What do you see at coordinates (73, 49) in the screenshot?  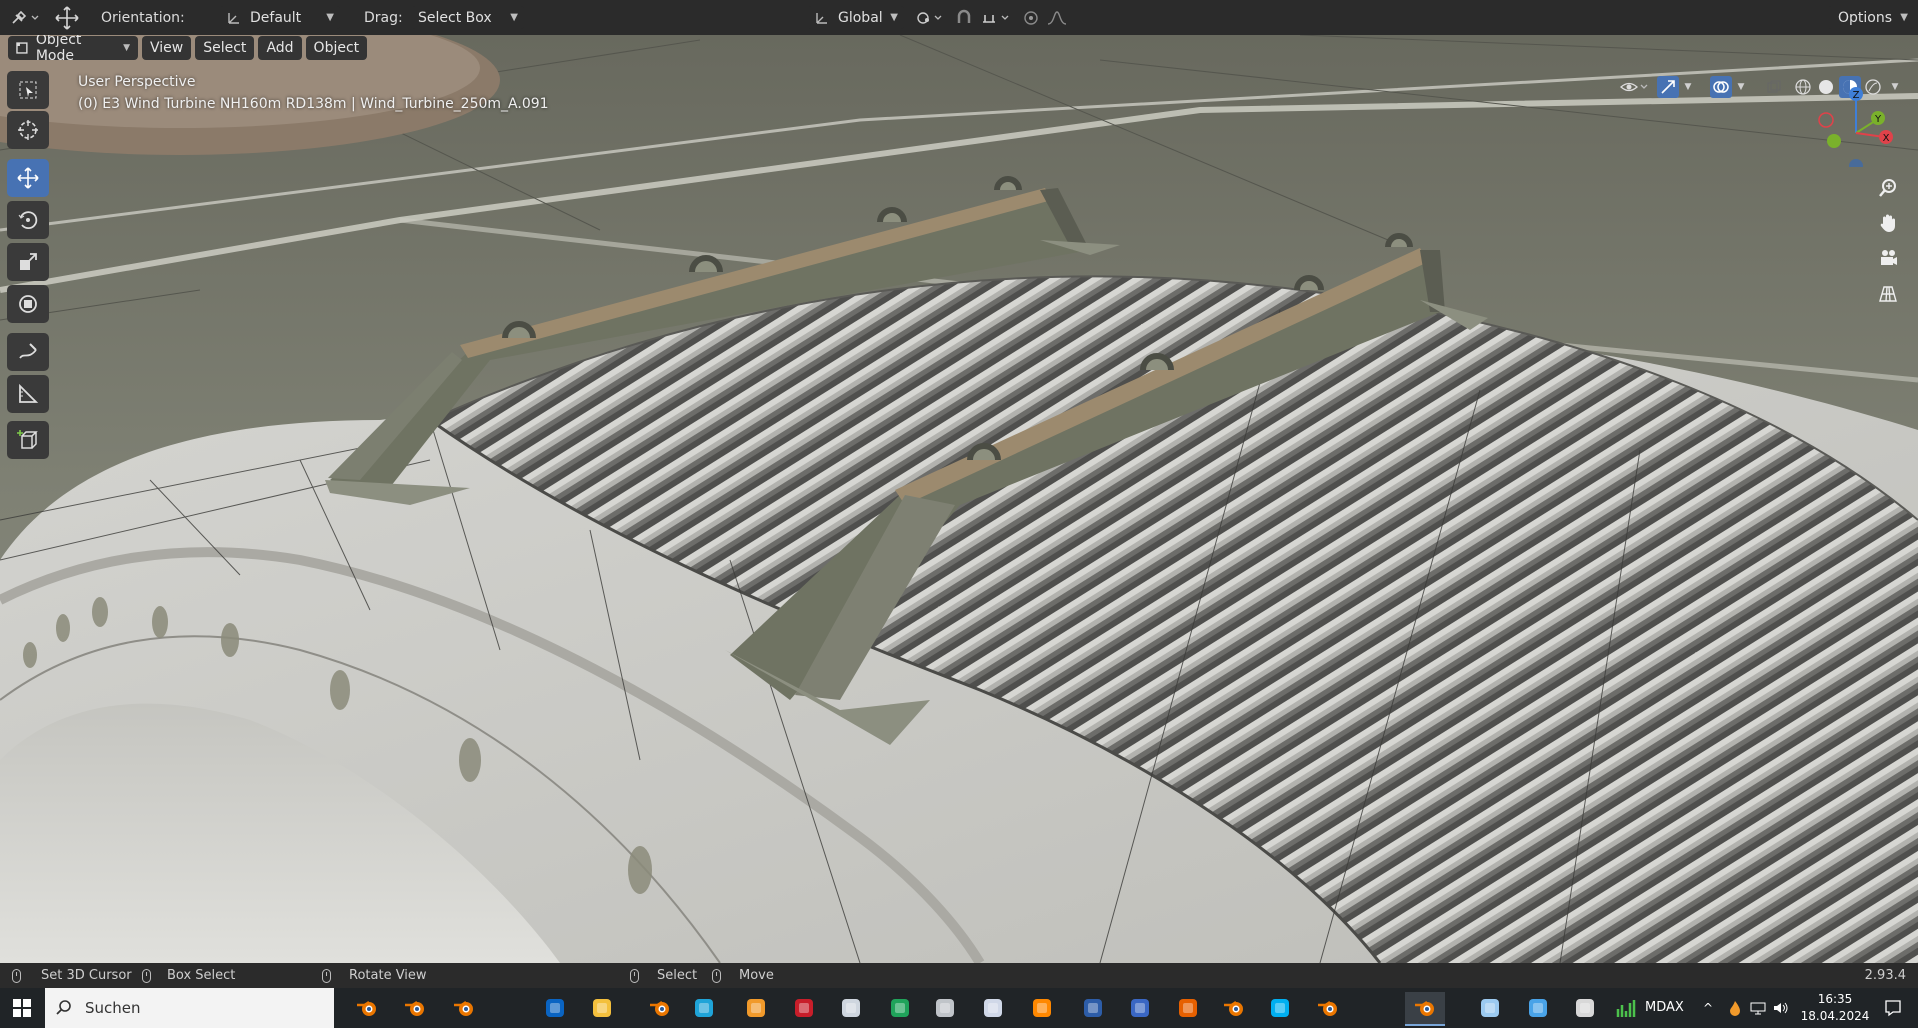 I see `object-mode-dropdown: Object Mode ▼` at bounding box center [73, 49].